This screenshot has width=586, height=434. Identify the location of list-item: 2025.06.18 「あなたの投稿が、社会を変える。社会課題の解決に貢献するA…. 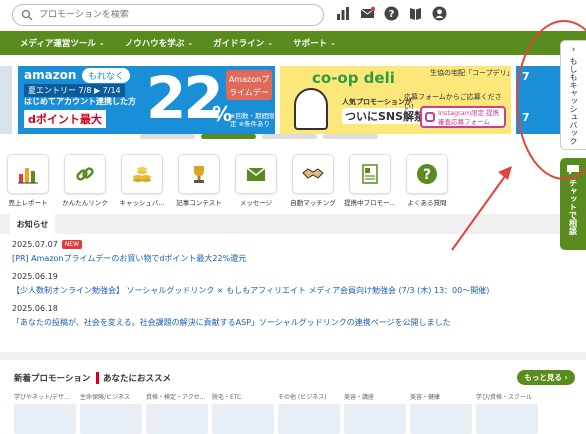
(292, 316).